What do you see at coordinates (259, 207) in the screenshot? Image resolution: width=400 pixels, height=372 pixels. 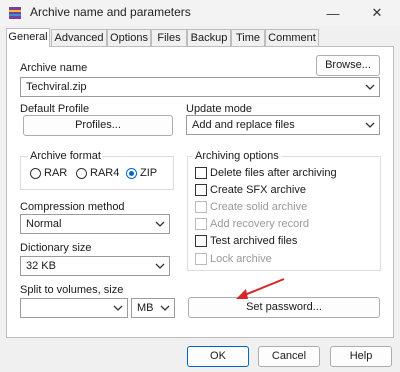 I see `checkbox-create-solid-label: Create solid archive` at bounding box center [259, 207].